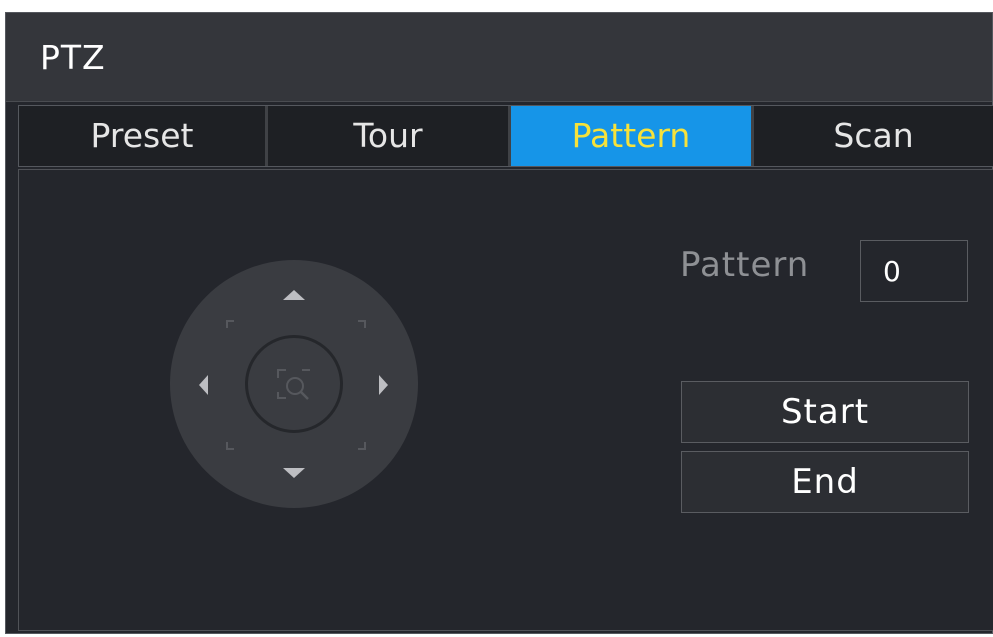 This screenshot has height=637, width=993. Describe the element at coordinates (631, 136) in the screenshot. I see `tab-pattern: Pattern` at that location.